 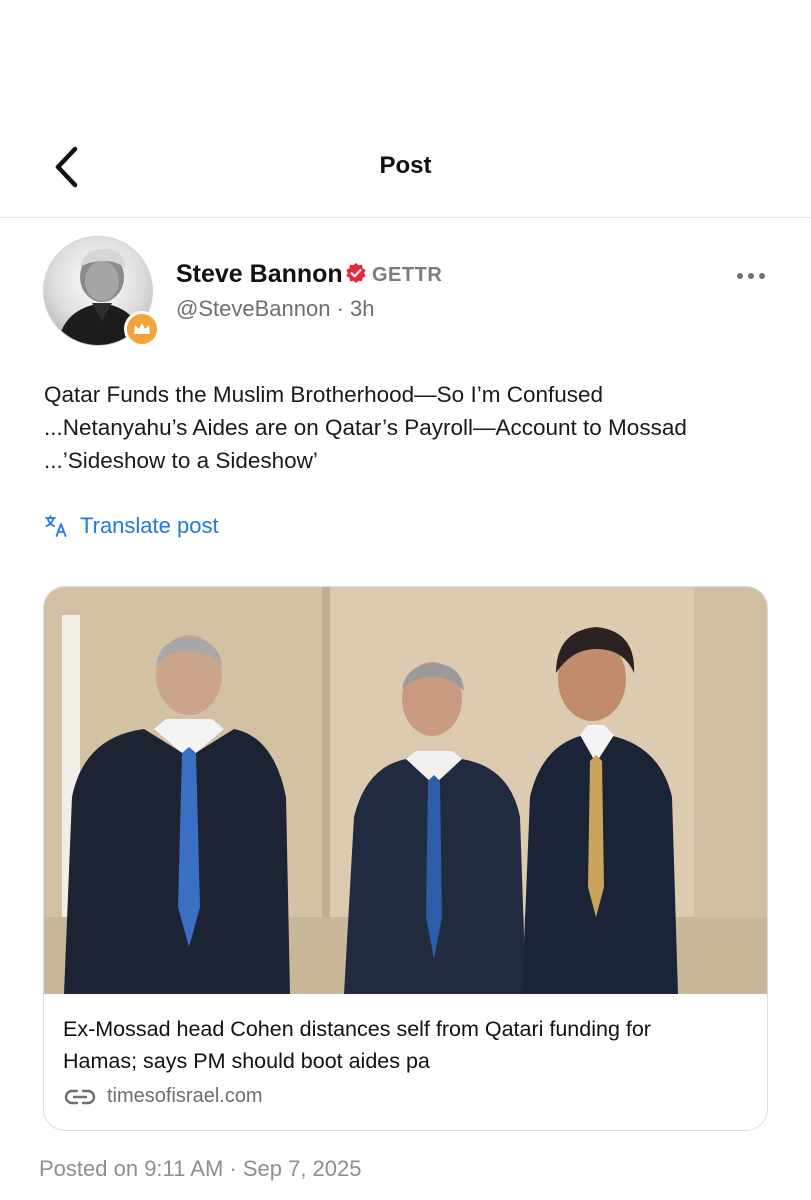 I want to click on translate-post-button: Translate post, so click(x=131, y=526).